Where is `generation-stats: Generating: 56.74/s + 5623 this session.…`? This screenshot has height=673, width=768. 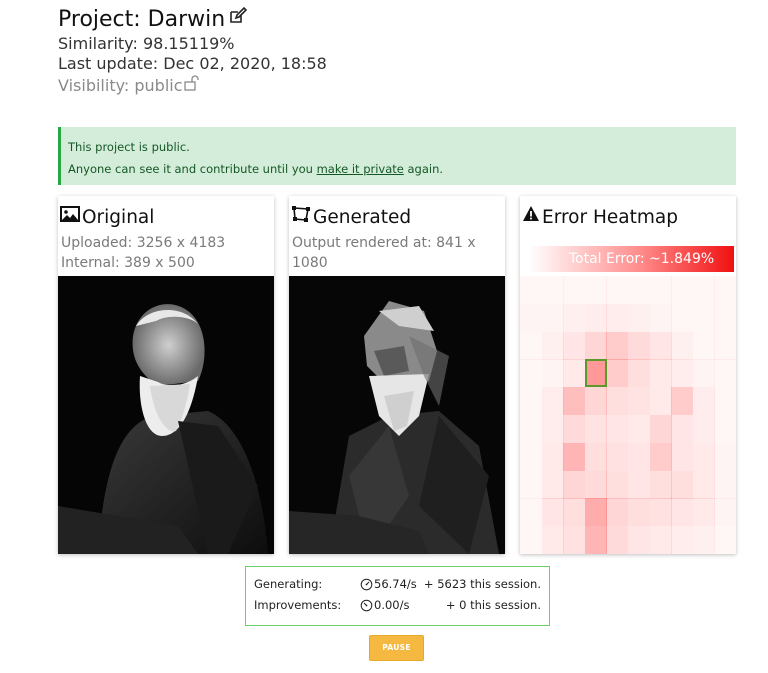 generation-stats: Generating: 56.74/s + 5623 this session.… is located at coordinates (397, 596).